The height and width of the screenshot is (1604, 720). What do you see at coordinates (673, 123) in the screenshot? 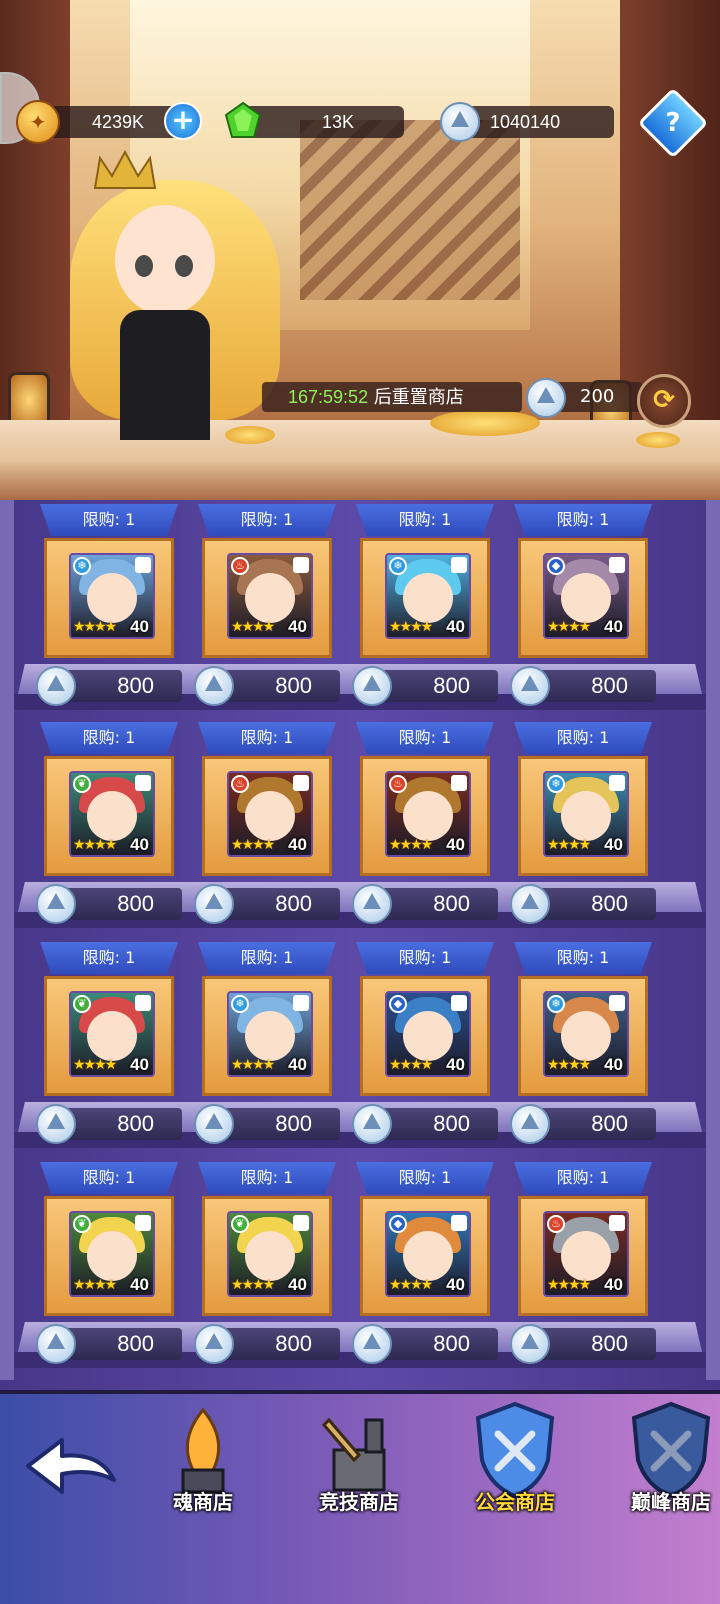
I see `question-icon: ?` at bounding box center [673, 123].